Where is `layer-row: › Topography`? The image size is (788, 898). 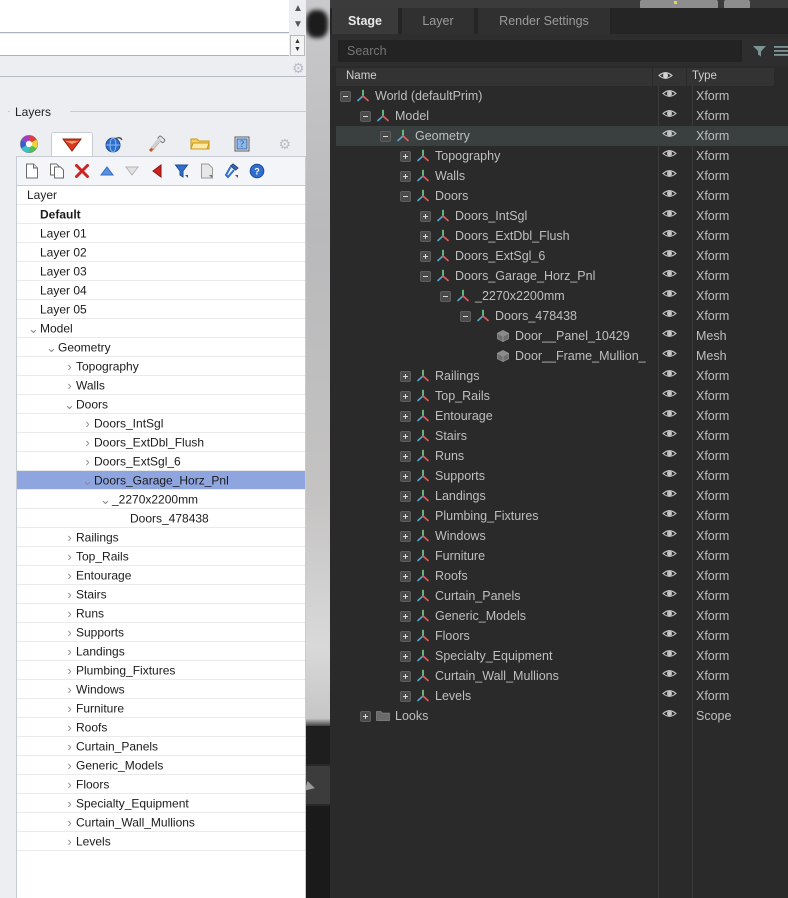 layer-row: › Topography is located at coordinates (161, 366).